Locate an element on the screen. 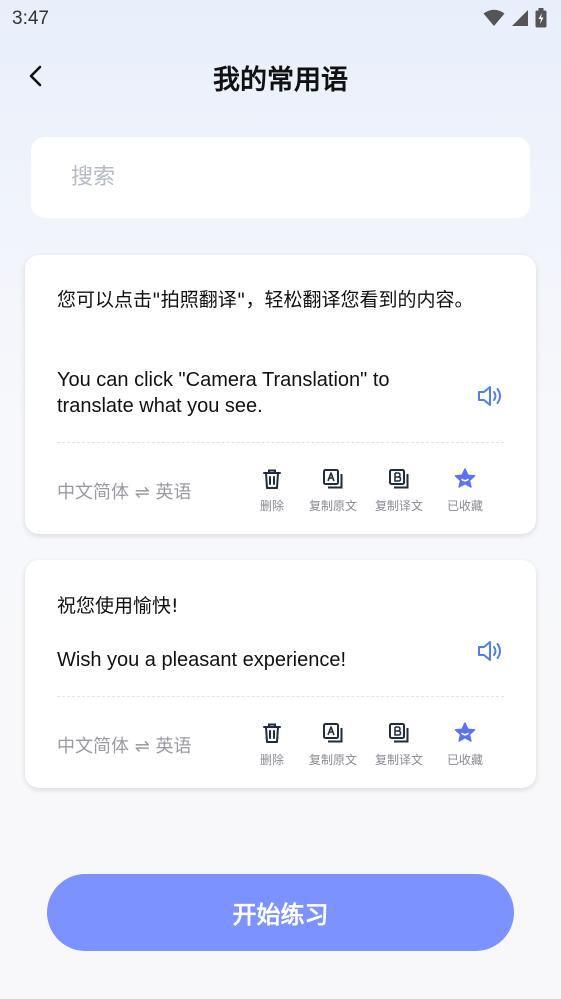 Image resolution: width=561 pixels, height=999 pixels. source-text: 您可以点击"拍照翻译"，轻松翻译您看到的内容。 is located at coordinates (265, 300).